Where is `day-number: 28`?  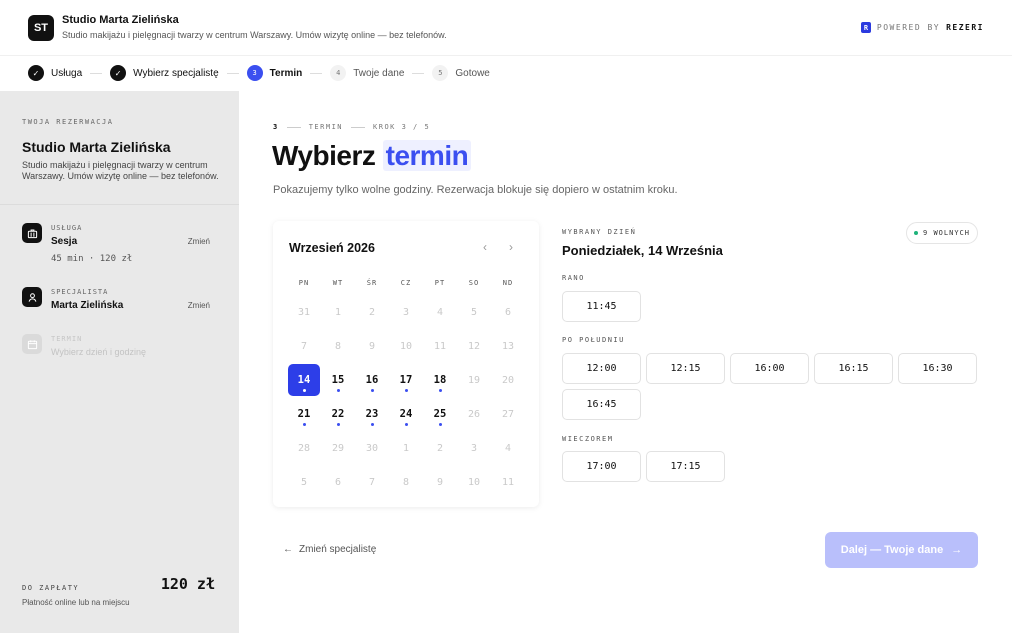
day-number: 28 is located at coordinates (304, 448).